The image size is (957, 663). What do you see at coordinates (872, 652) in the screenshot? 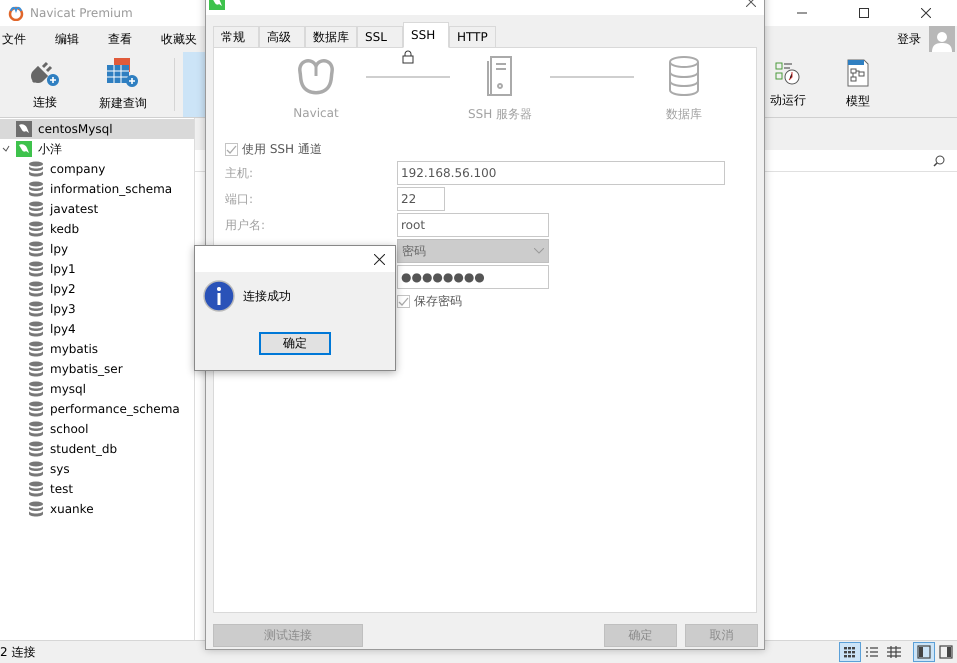
I see `list-view-icon` at bounding box center [872, 652].